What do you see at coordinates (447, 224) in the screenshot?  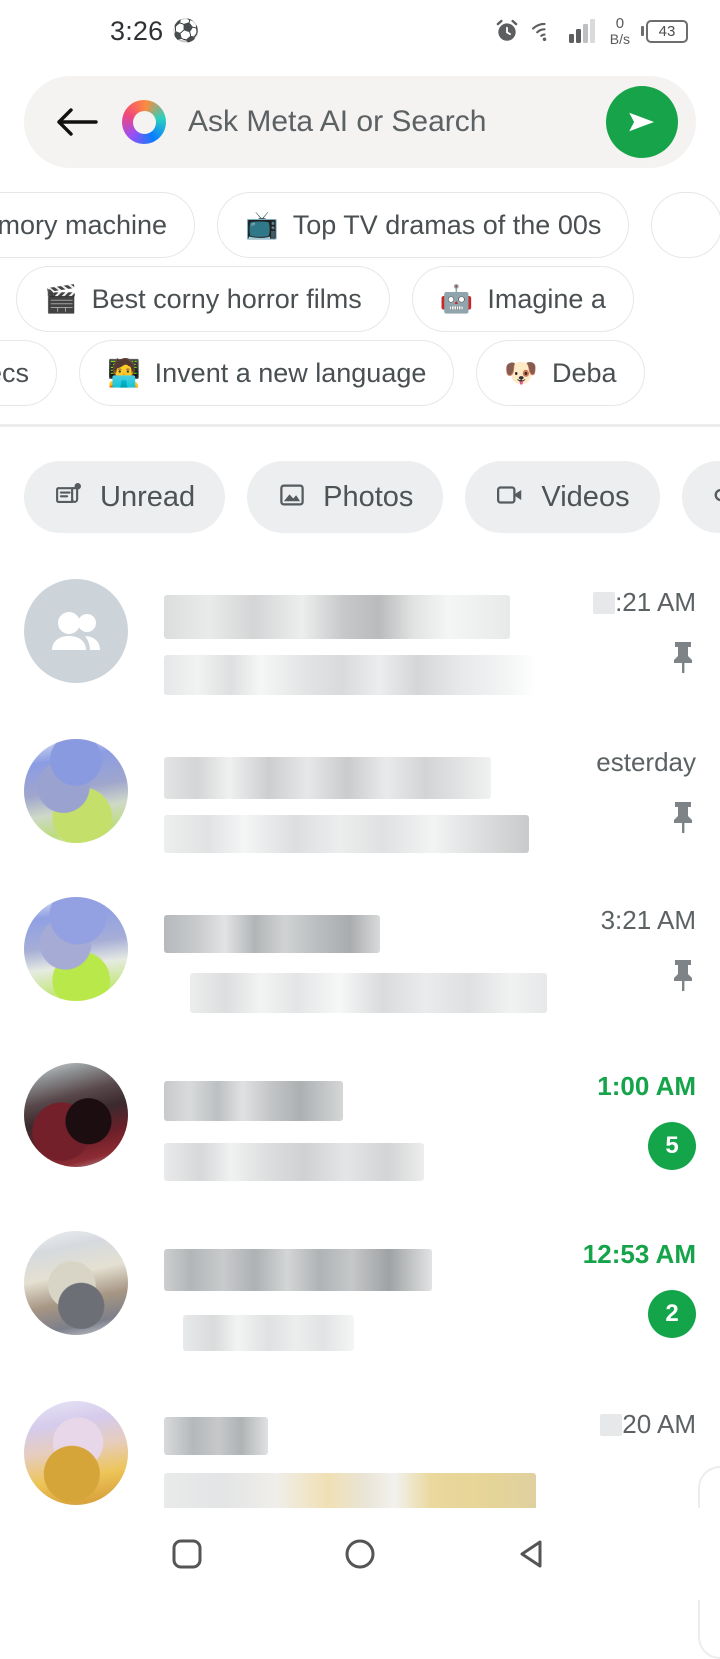 I see `suggestion-chip-label: Top TV dramas of the 00s` at bounding box center [447, 224].